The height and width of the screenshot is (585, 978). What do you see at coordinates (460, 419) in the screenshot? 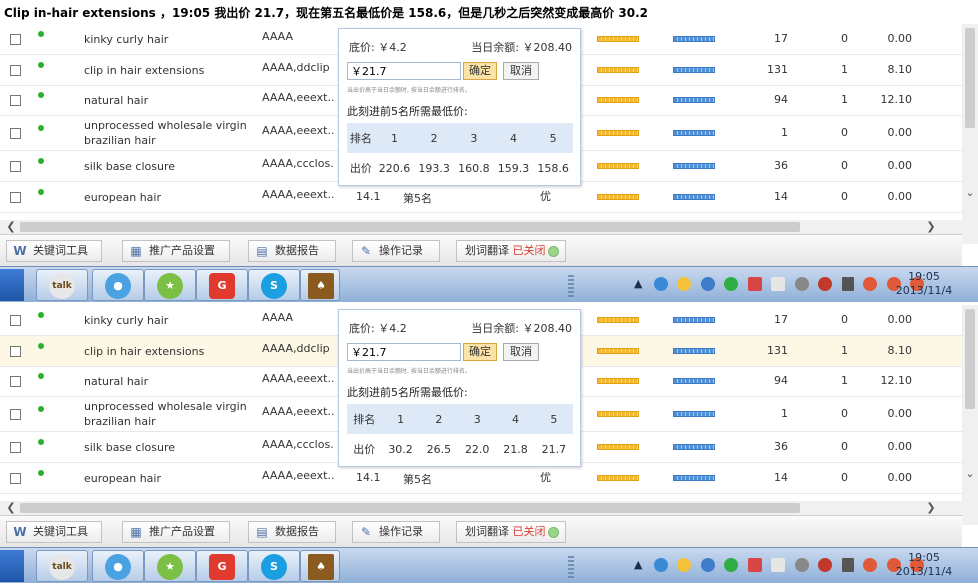
I see `rank-row: 排名 1 2 3 4 5` at bounding box center [460, 419].